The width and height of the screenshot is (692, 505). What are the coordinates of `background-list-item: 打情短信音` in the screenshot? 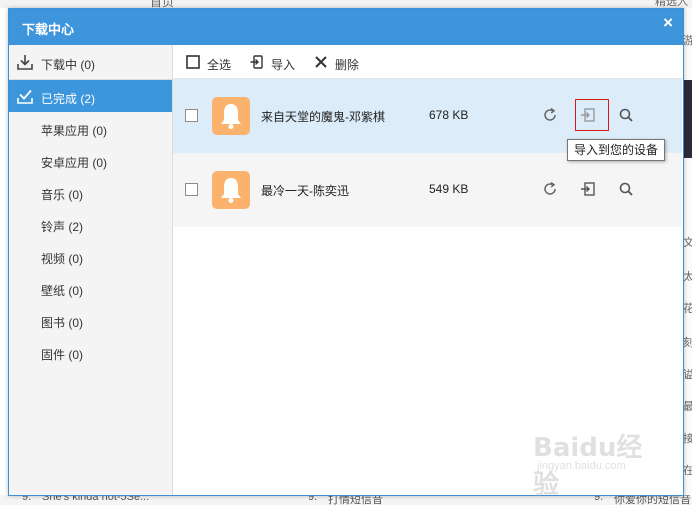 It's located at (355, 500).